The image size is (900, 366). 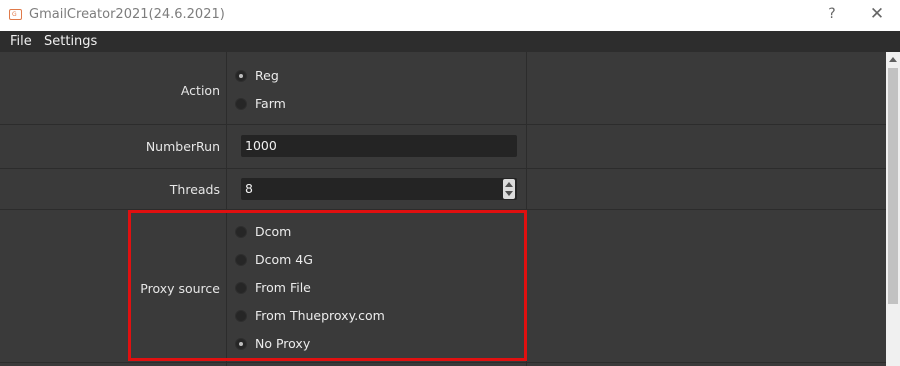 What do you see at coordinates (284, 259) in the screenshot?
I see `radio-label: Dcom 4G` at bounding box center [284, 259].